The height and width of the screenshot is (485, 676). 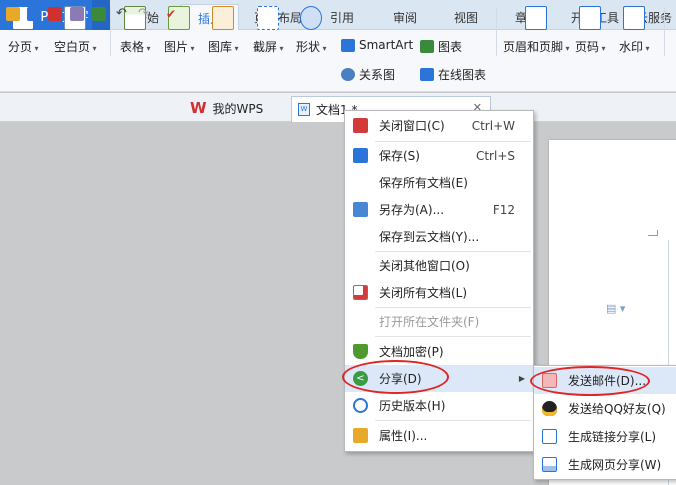 I want to click on page-number-button: 页码, so click(x=590, y=29).